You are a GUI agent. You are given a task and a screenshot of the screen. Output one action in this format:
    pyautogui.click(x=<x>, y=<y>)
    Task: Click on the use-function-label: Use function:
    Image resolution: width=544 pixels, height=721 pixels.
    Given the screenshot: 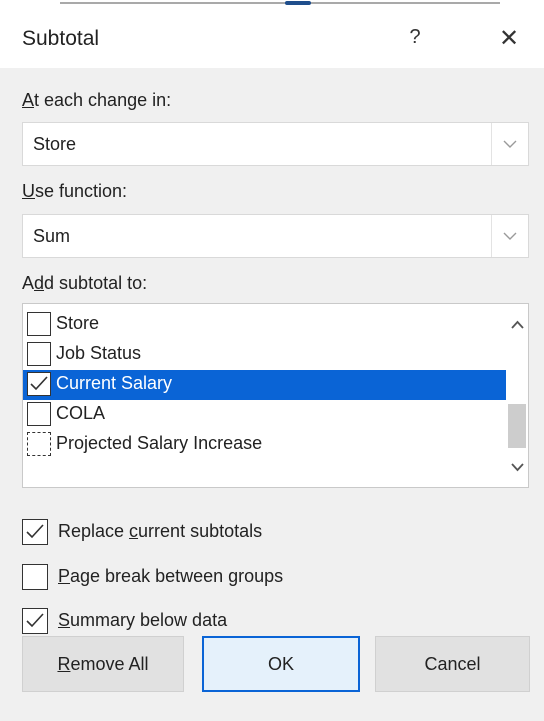 What is the action you would take?
    pyautogui.click(x=75, y=191)
    